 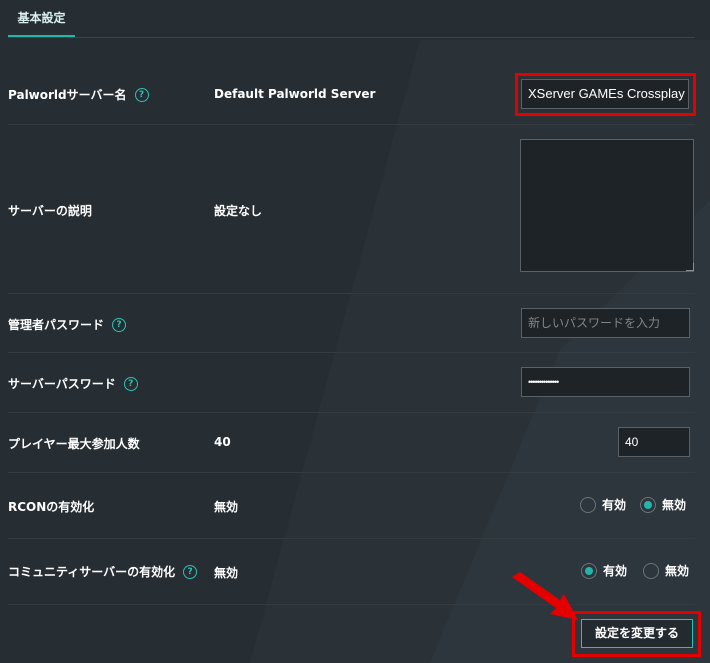 I want to click on server-description-textarea, so click(x=607, y=205).